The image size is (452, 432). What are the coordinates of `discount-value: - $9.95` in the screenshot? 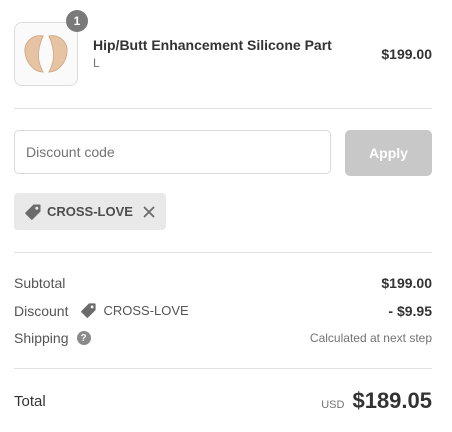 It's located at (410, 310).